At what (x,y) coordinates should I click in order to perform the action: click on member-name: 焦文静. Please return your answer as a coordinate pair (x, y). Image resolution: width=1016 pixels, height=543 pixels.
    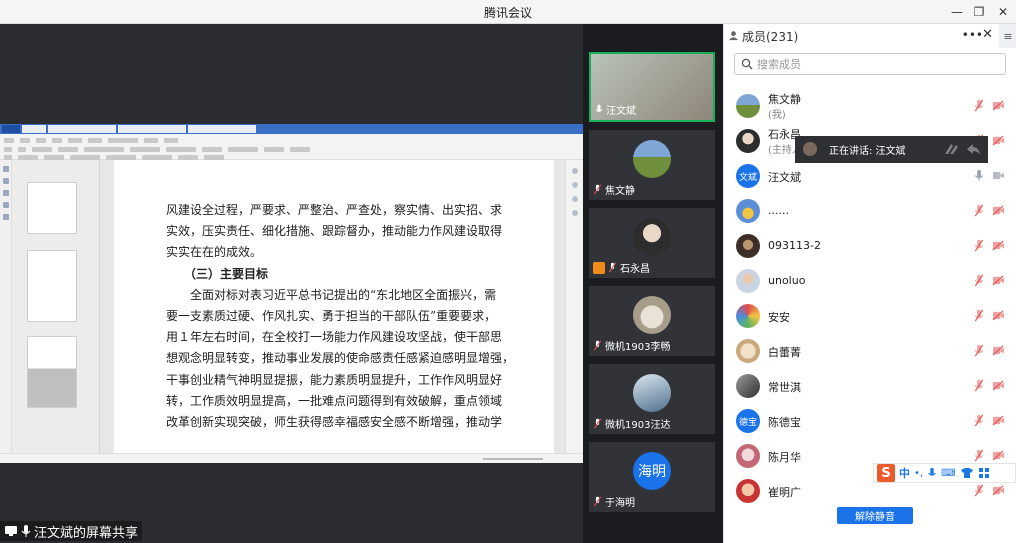
    Looking at the image, I should click on (784, 99).